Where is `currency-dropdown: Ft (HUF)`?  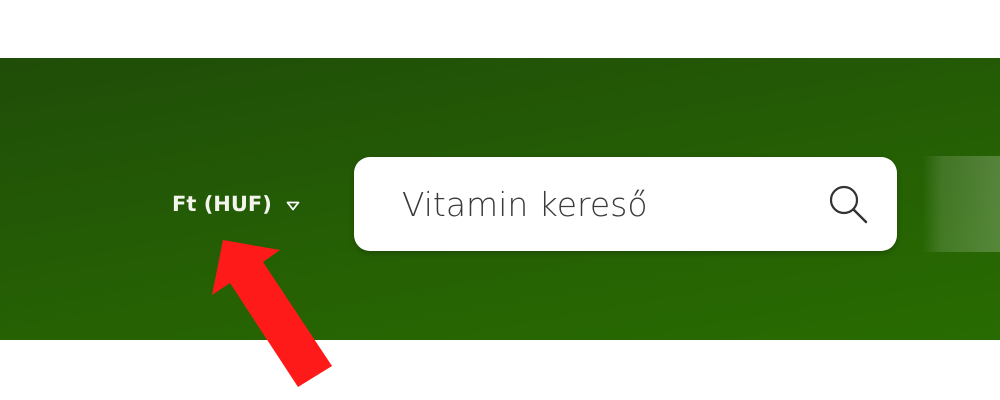 currency-dropdown: Ft (HUF) is located at coordinates (236, 204).